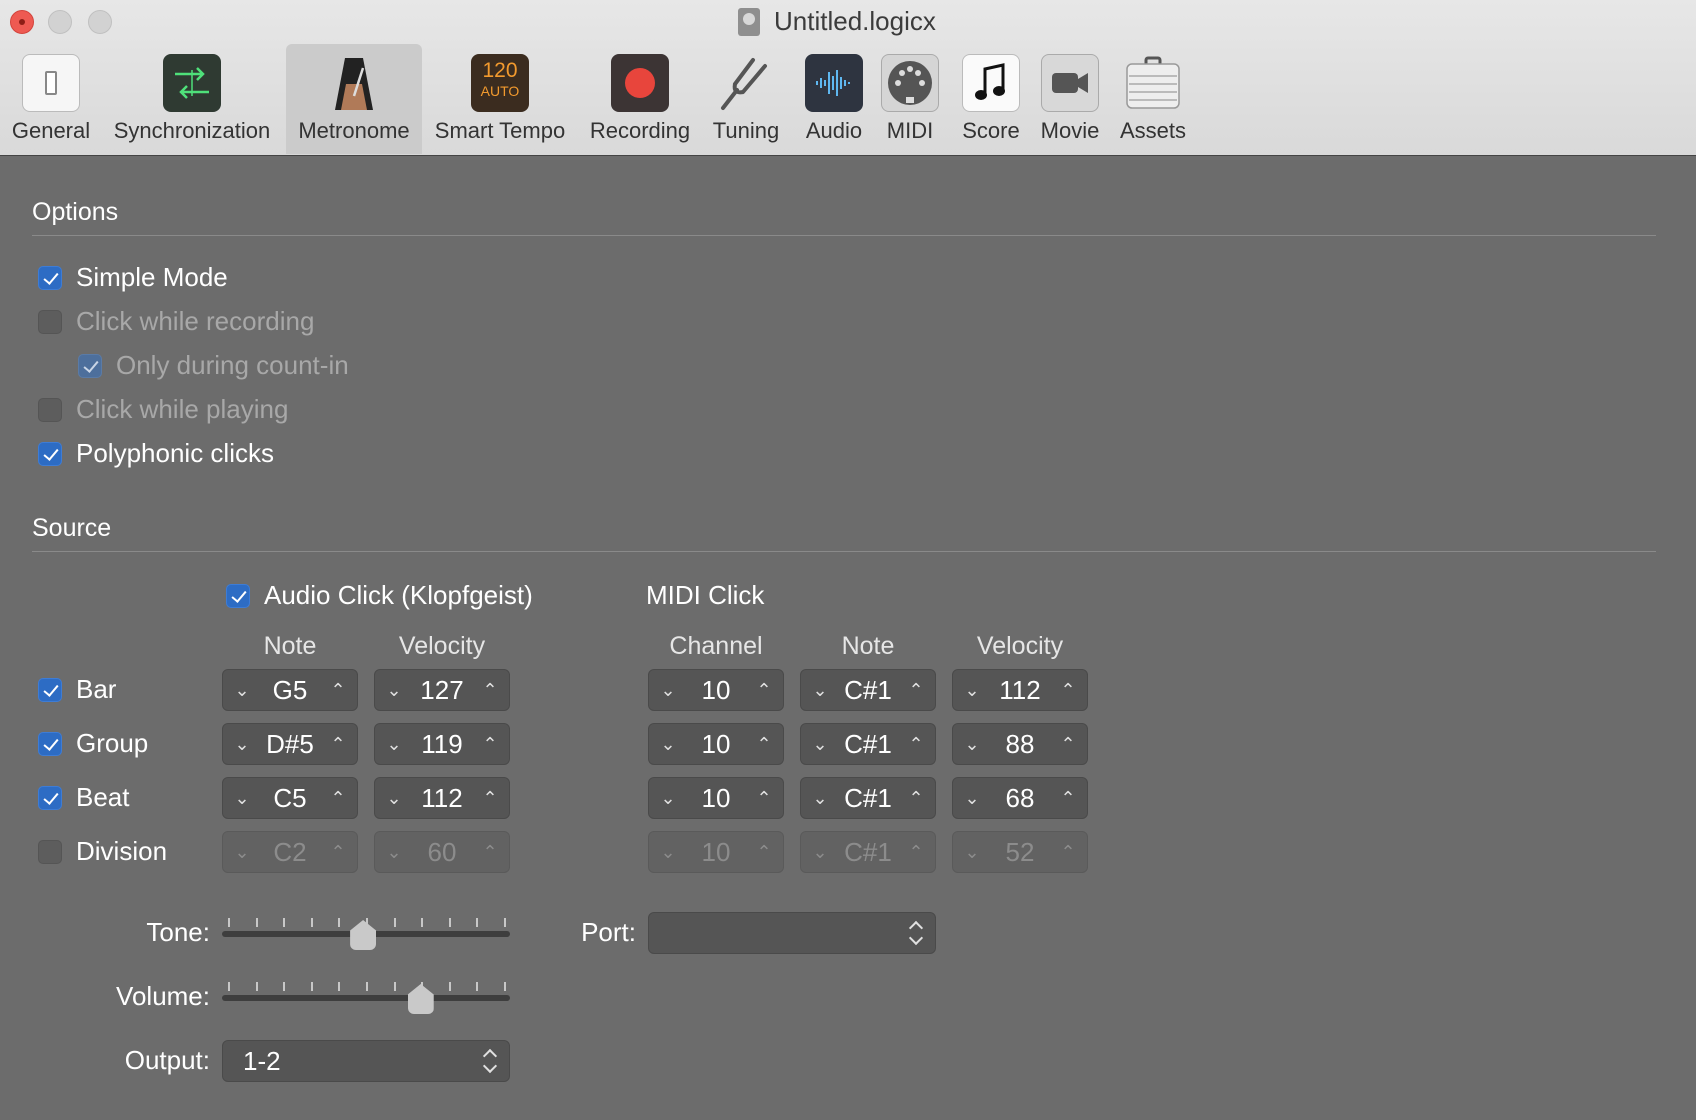 This screenshot has height=1120, width=1696. What do you see at coordinates (50, 410) in the screenshot?
I see `click-while-playing-checkbox` at bounding box center [50, 410].